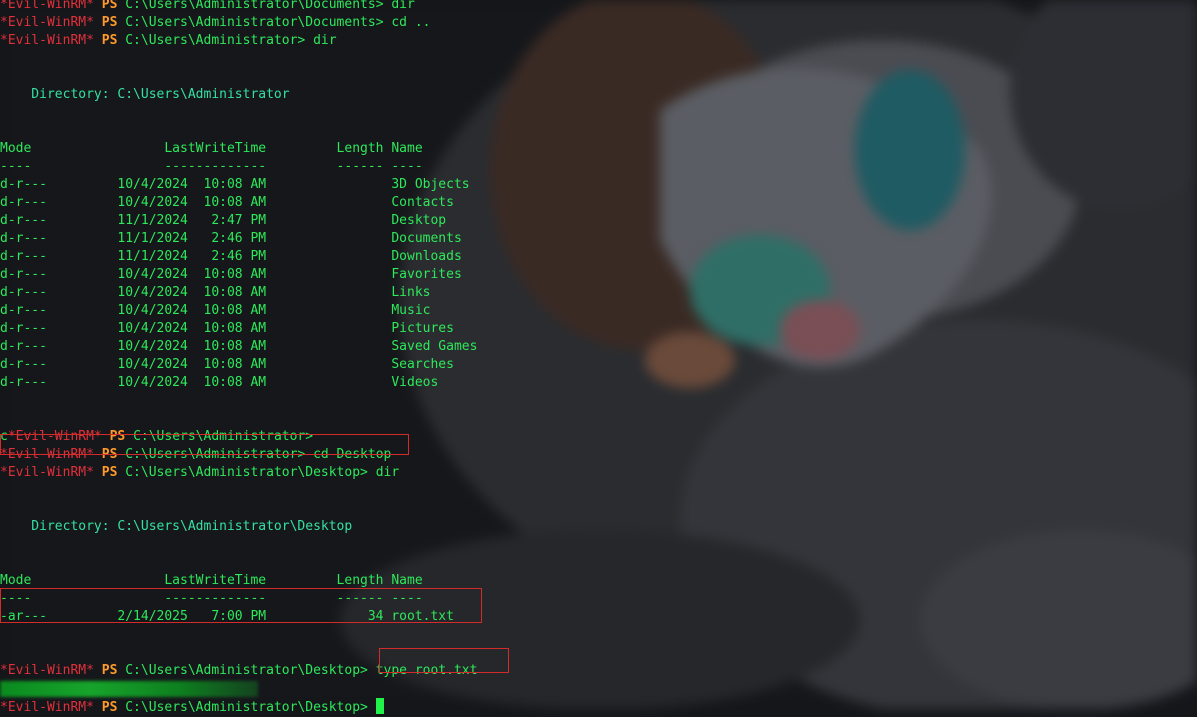 The image size is (1197, 717). What do you see at coordinates (598, 347) in the screenshot?
I see `listing-row: d-r--- 10/4/2024 10:08 AM Saved Games` at bounding box center [598, 347].